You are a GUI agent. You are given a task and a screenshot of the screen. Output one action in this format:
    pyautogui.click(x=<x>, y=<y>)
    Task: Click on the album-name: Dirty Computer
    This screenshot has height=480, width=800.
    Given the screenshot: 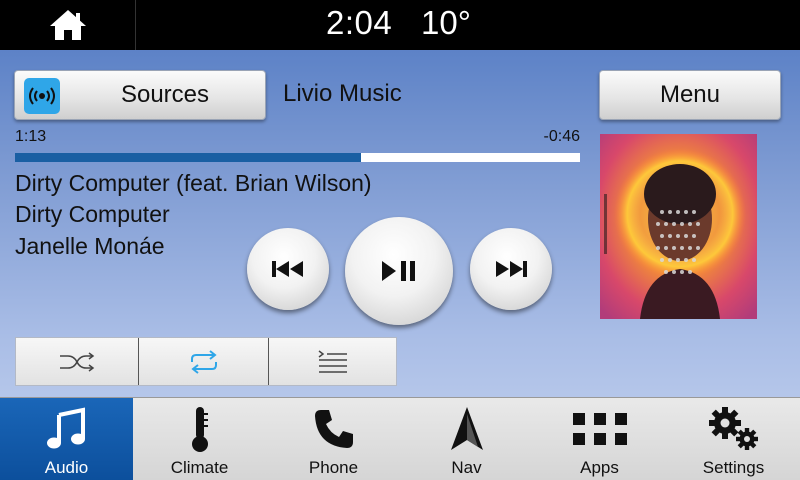 What is the action you would take?
    pyautogui.click(x=92, y=214)
    